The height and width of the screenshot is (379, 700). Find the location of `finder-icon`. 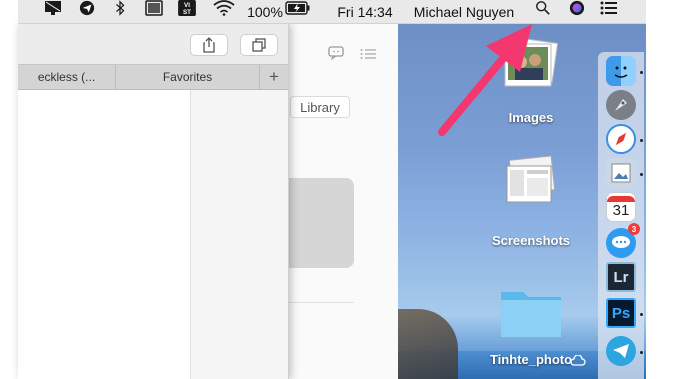

finder-icon is located at coordinates (621, 72).